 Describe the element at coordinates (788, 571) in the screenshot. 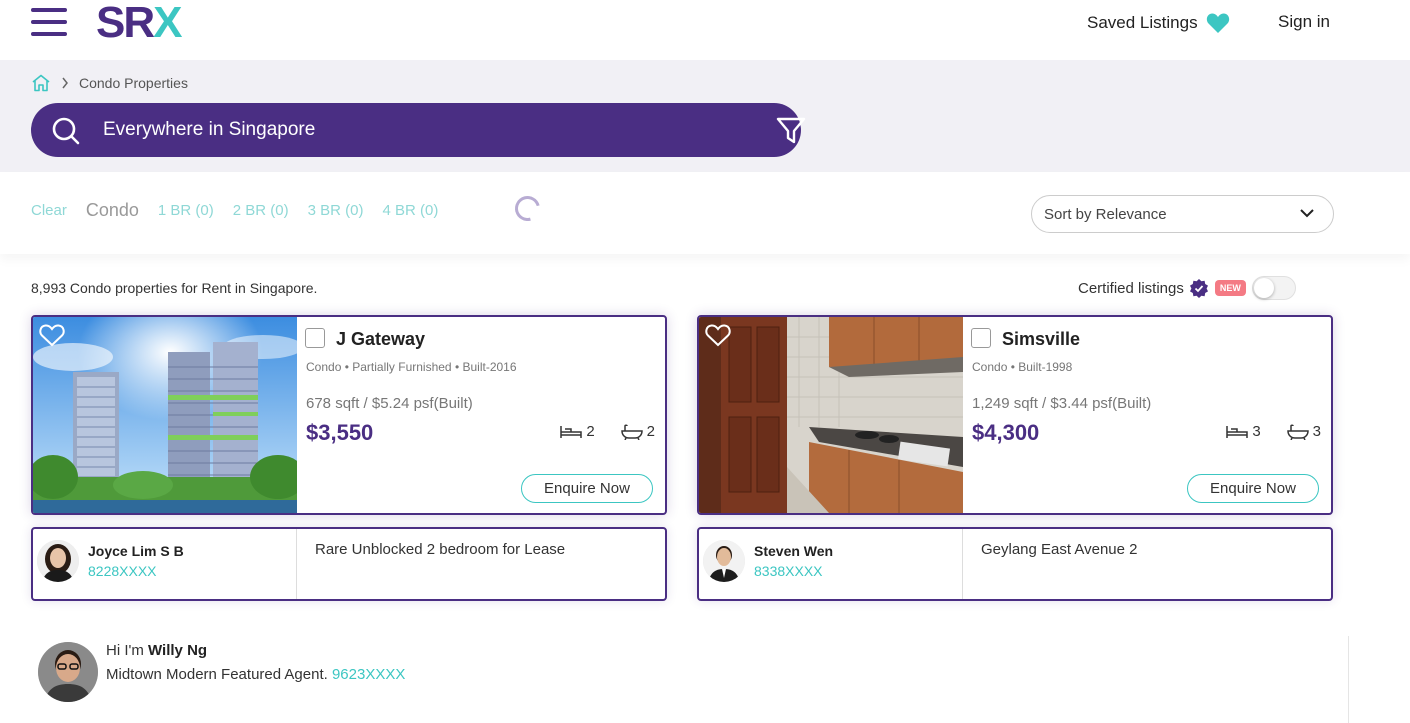

I see `agent-phone: 8338XXXX` at that location.